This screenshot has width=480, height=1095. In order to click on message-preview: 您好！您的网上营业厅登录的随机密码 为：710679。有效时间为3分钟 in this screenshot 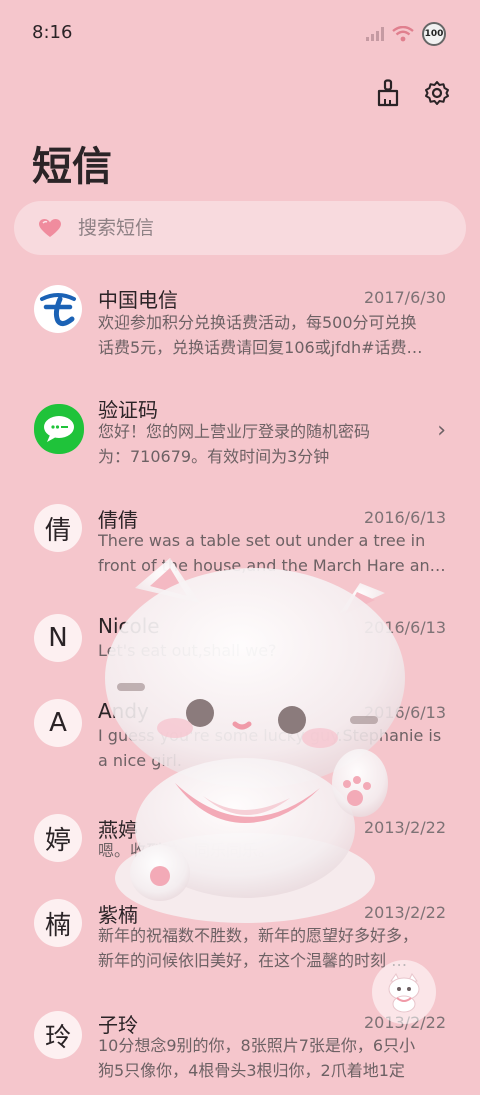, I will do `click(258, 444)`.